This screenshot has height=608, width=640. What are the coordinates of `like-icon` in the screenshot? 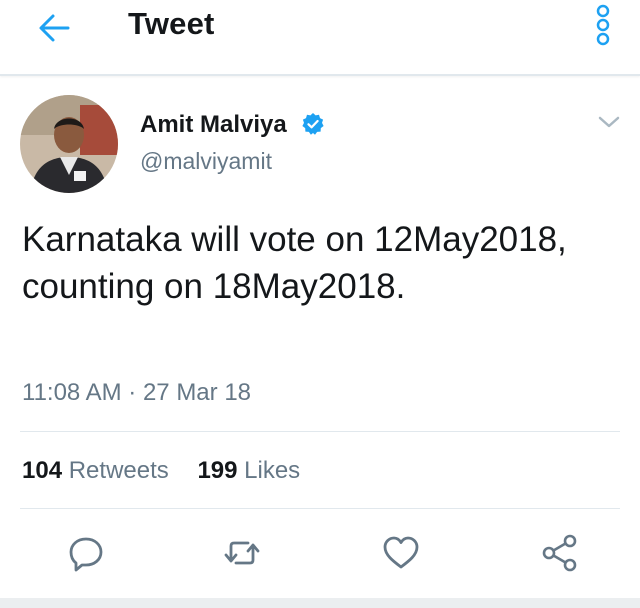 It's located at (401, 552).